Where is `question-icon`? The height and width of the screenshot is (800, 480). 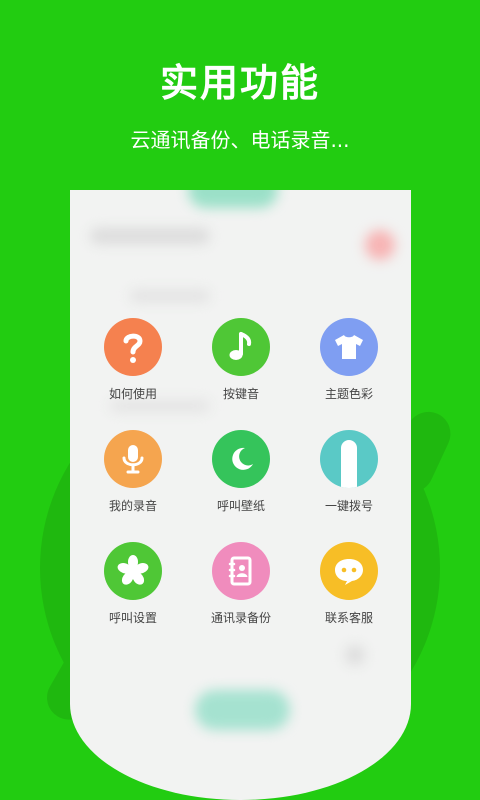
question-icon is located at coordinates (133, 347).